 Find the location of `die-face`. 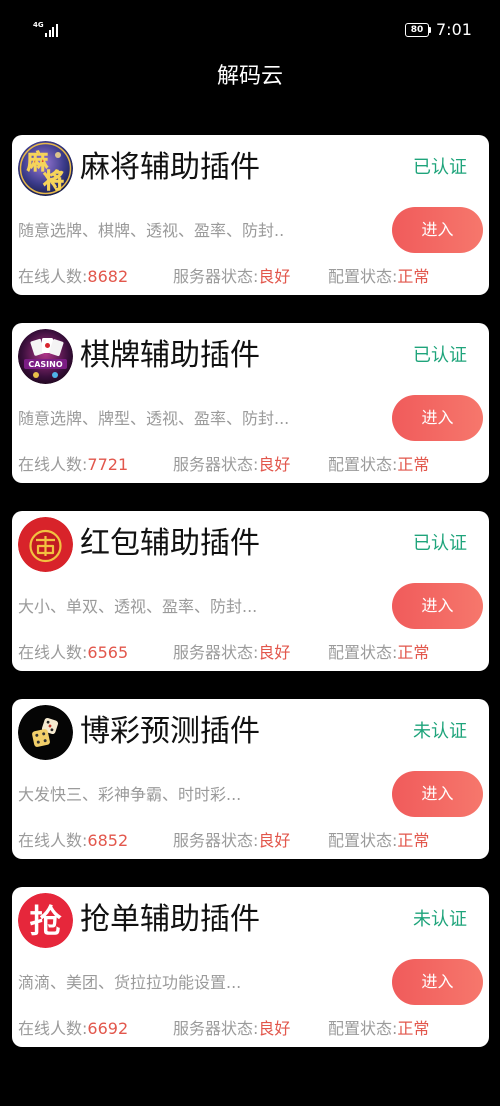

die-face is located at coordinates (41, 738).